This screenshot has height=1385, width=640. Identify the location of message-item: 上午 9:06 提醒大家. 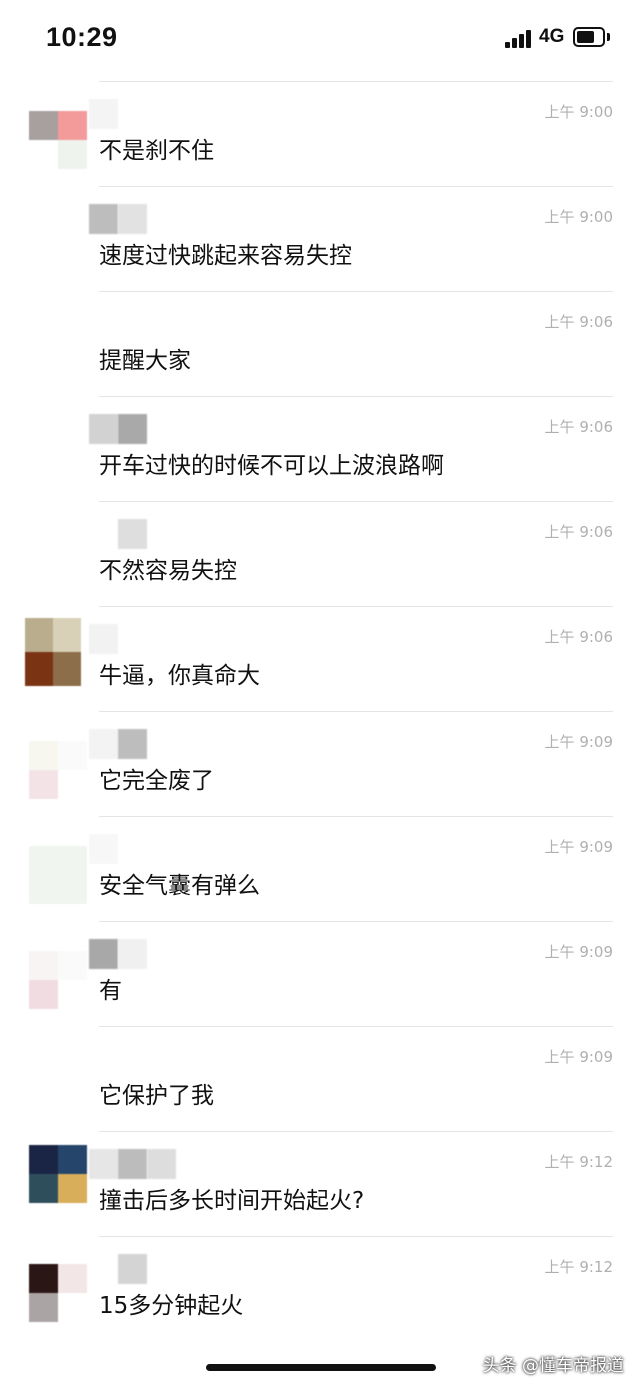
(320, 343).